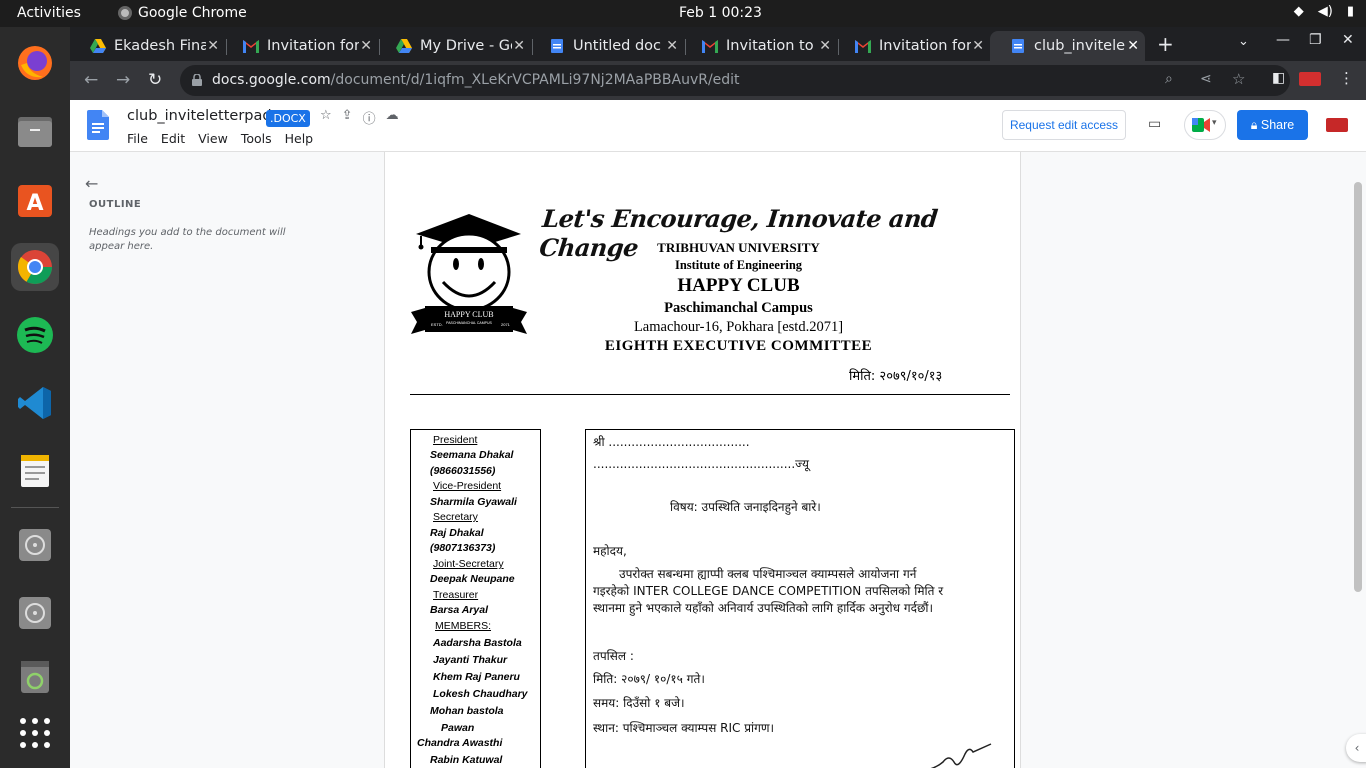 The height and width of the screenshot is (768, 1366). Describe the element at coordinates (147, 46) in the screenshot. I see `tab: Ekadesh Fina ✕` at that location.